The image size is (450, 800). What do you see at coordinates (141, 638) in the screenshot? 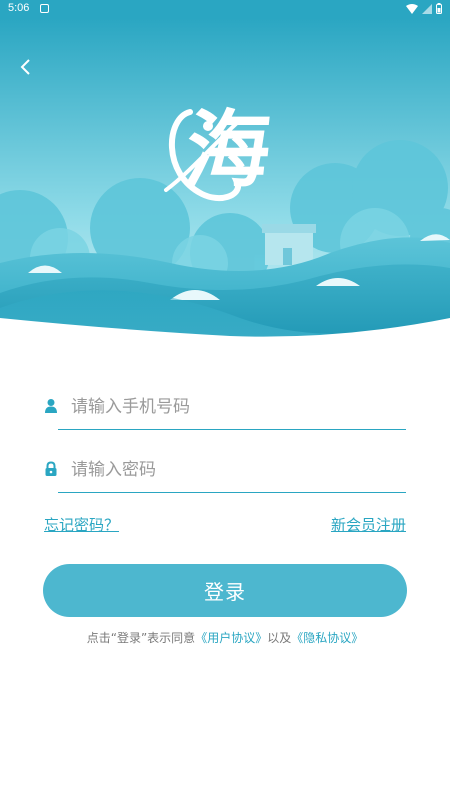
I see `agreement-prefix: 点击“登录”表示同意` at bounding box center [141, 638].